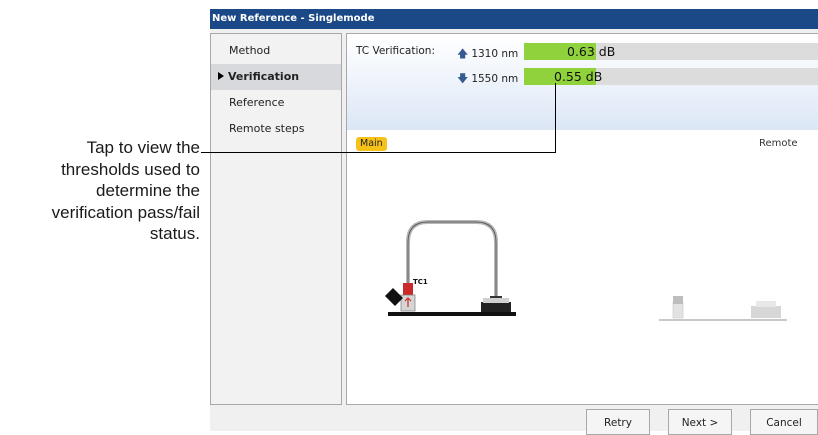 This screenshot has height=435, width=818. I want to click on sidebar-item-method: Method, so click(276, 51).